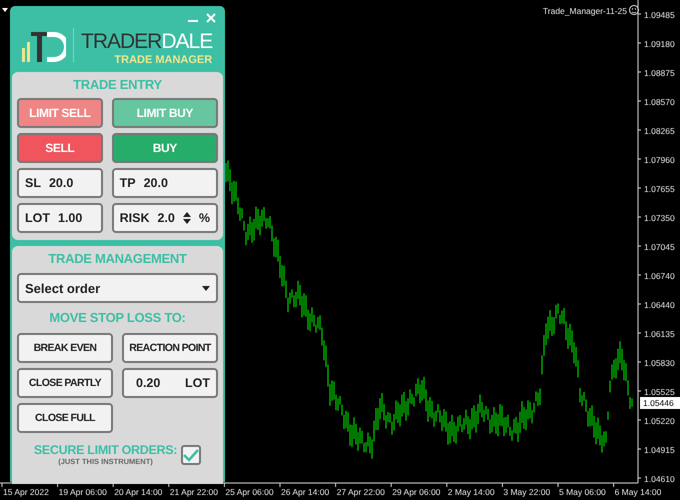 This screenshot has height=500, width=680. I want to click on price-label: 1.05220, so click(659, 421).